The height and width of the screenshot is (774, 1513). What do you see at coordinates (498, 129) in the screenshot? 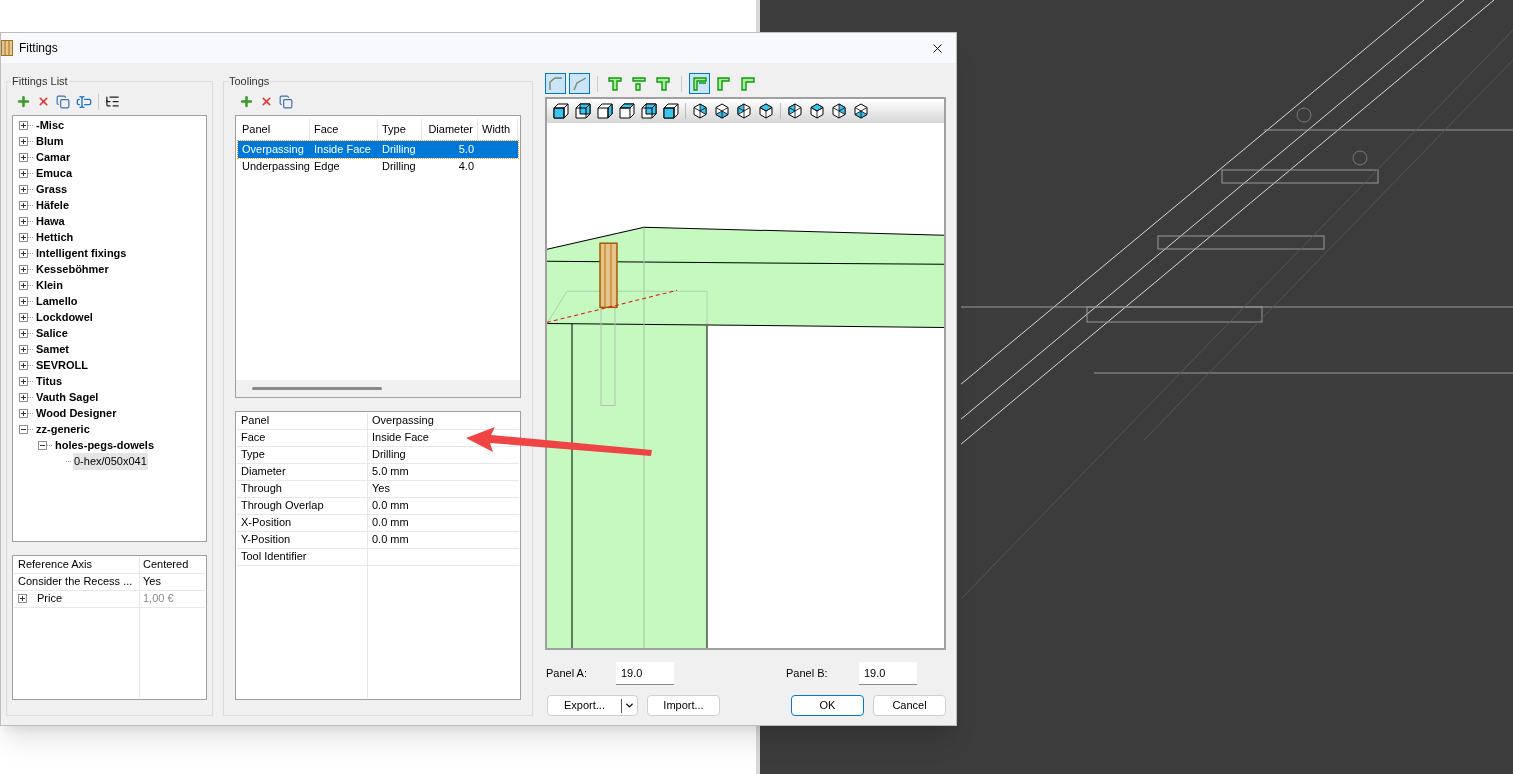
I see `column-header: Width` at bounding box center [498, 129].